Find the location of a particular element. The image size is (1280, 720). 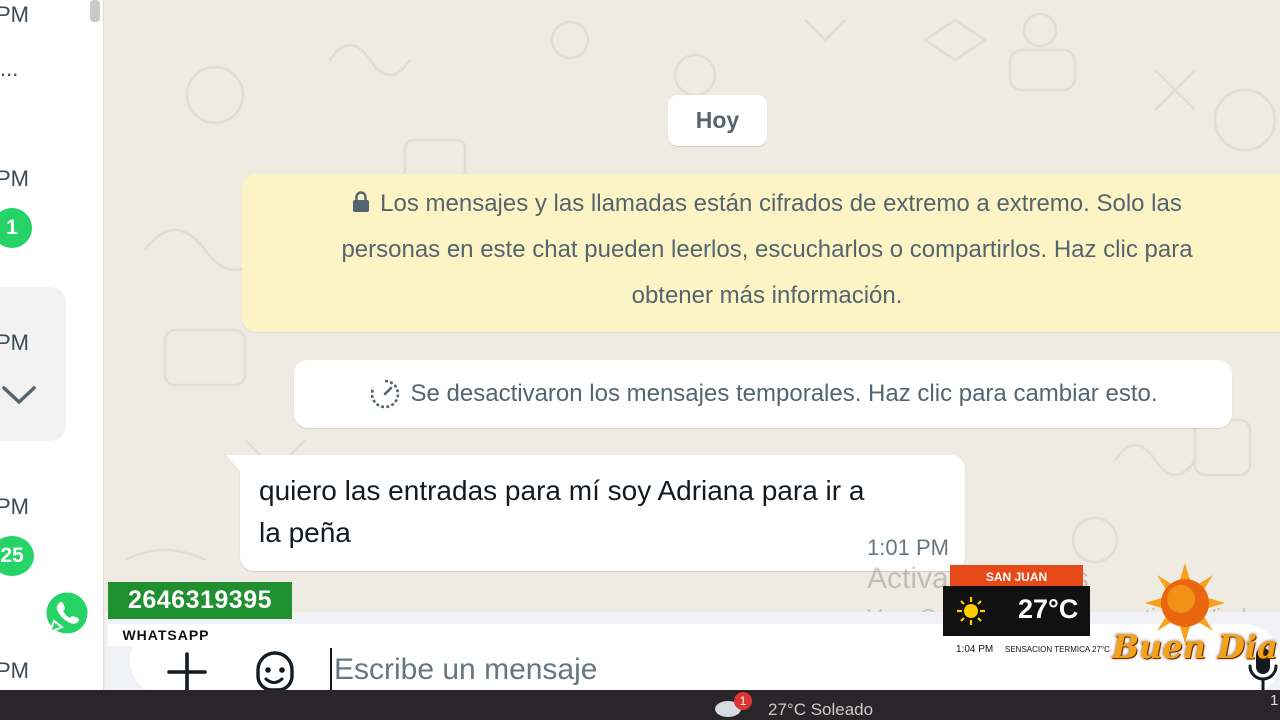

whatsapp-label: WHATSAPP is located at coordinates (166, 635).